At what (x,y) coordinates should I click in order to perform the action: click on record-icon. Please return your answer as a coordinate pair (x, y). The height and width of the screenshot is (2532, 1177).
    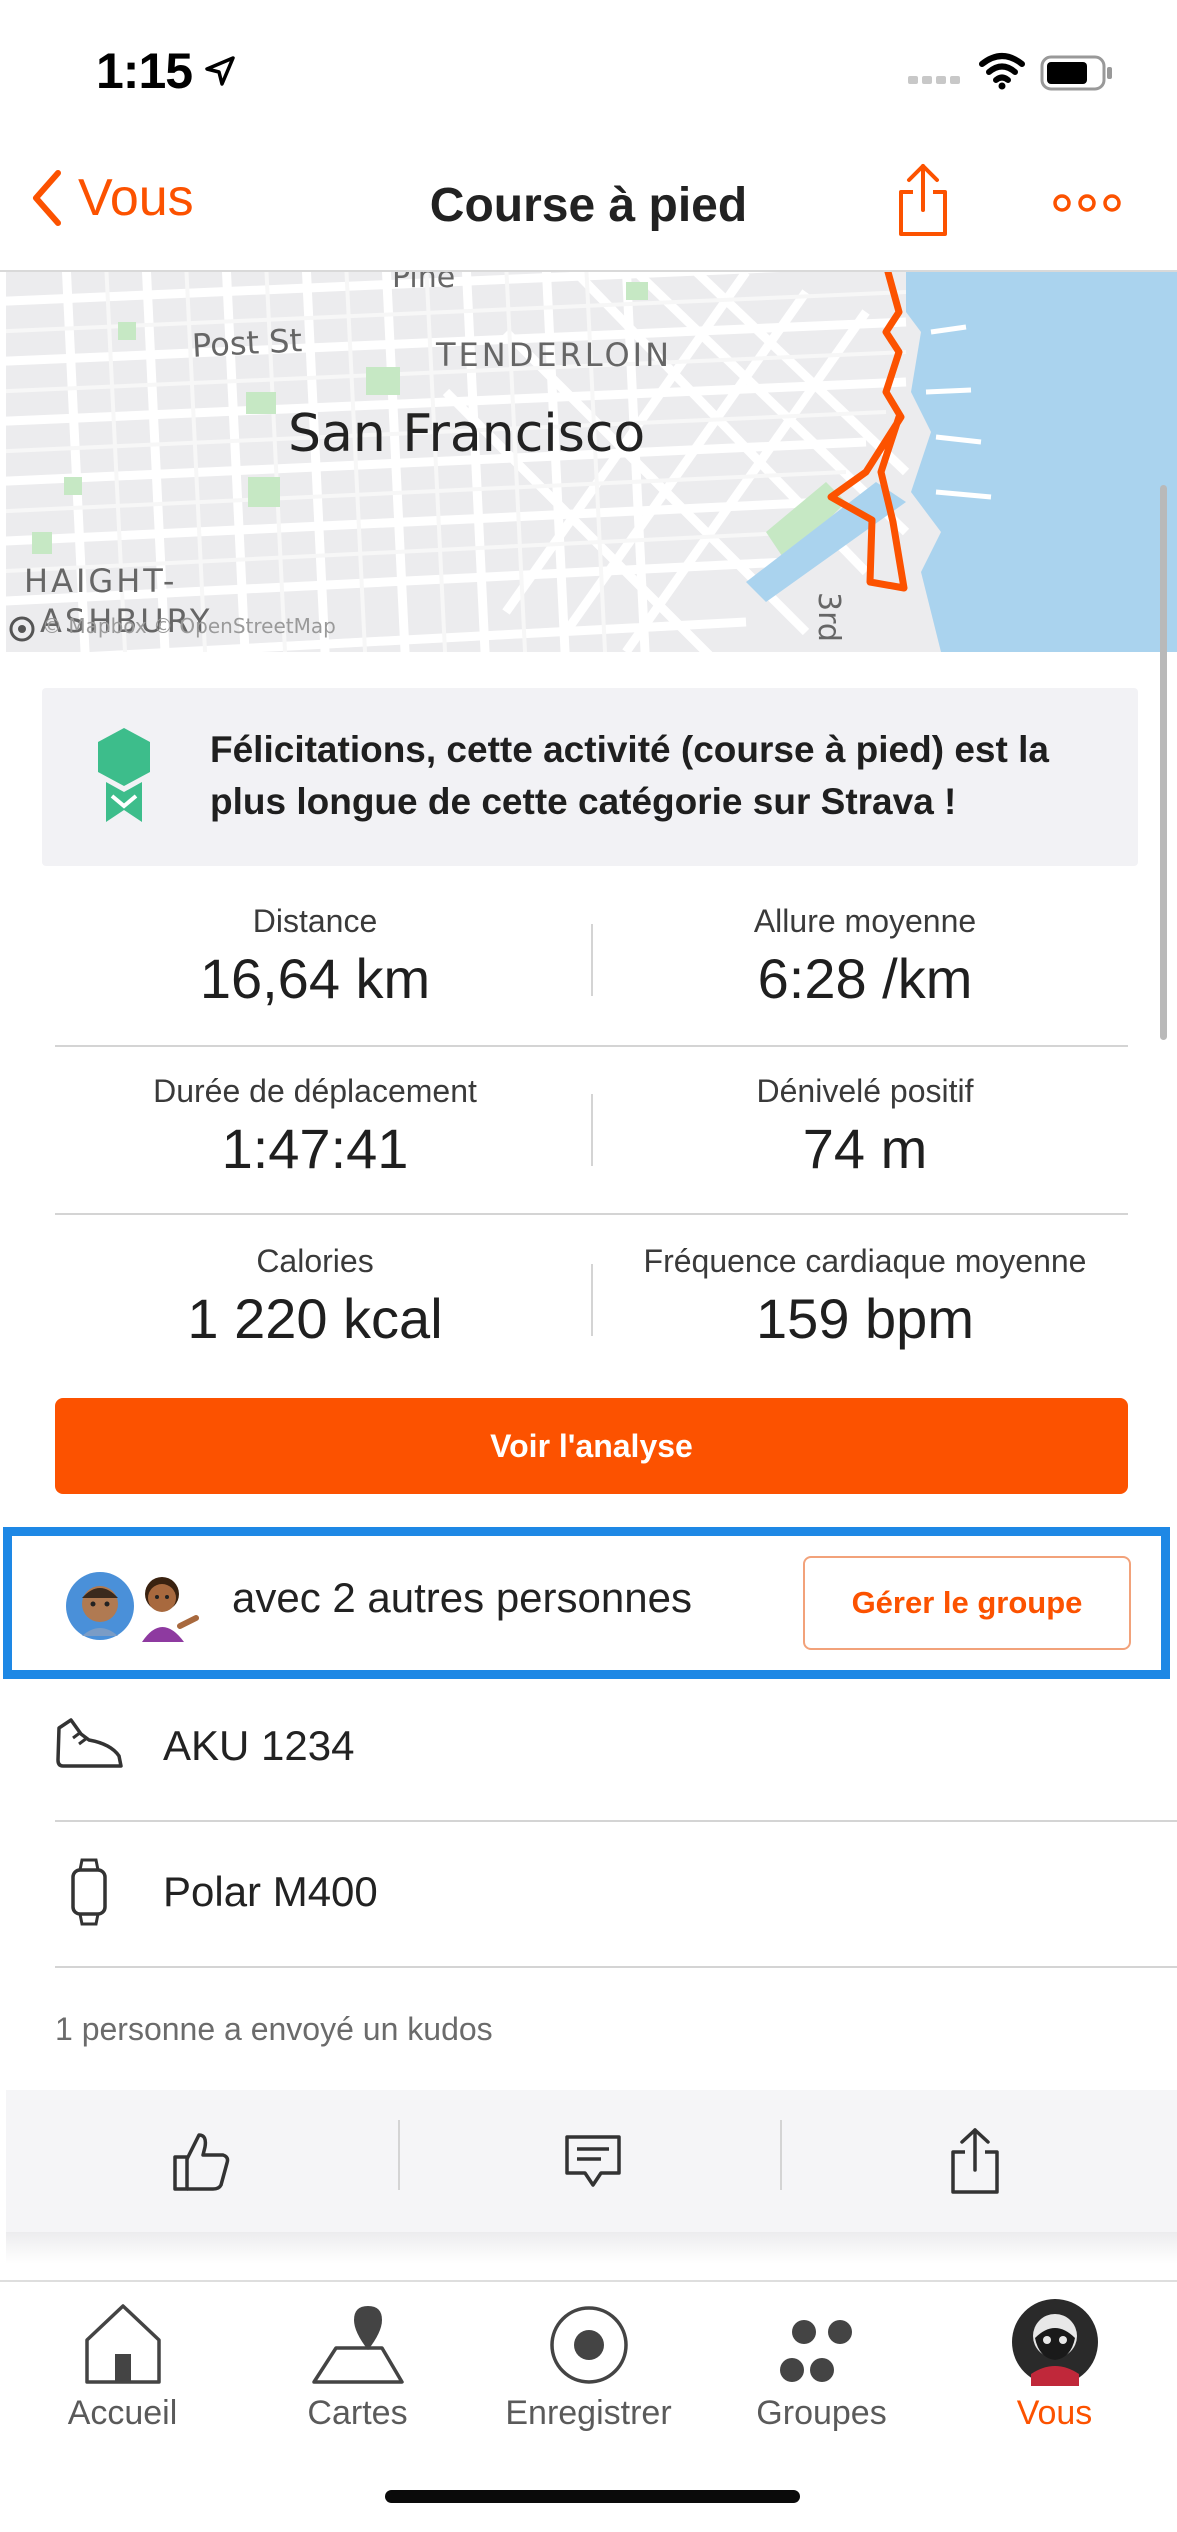
    Looking at the image, I should click on (588, 2345).